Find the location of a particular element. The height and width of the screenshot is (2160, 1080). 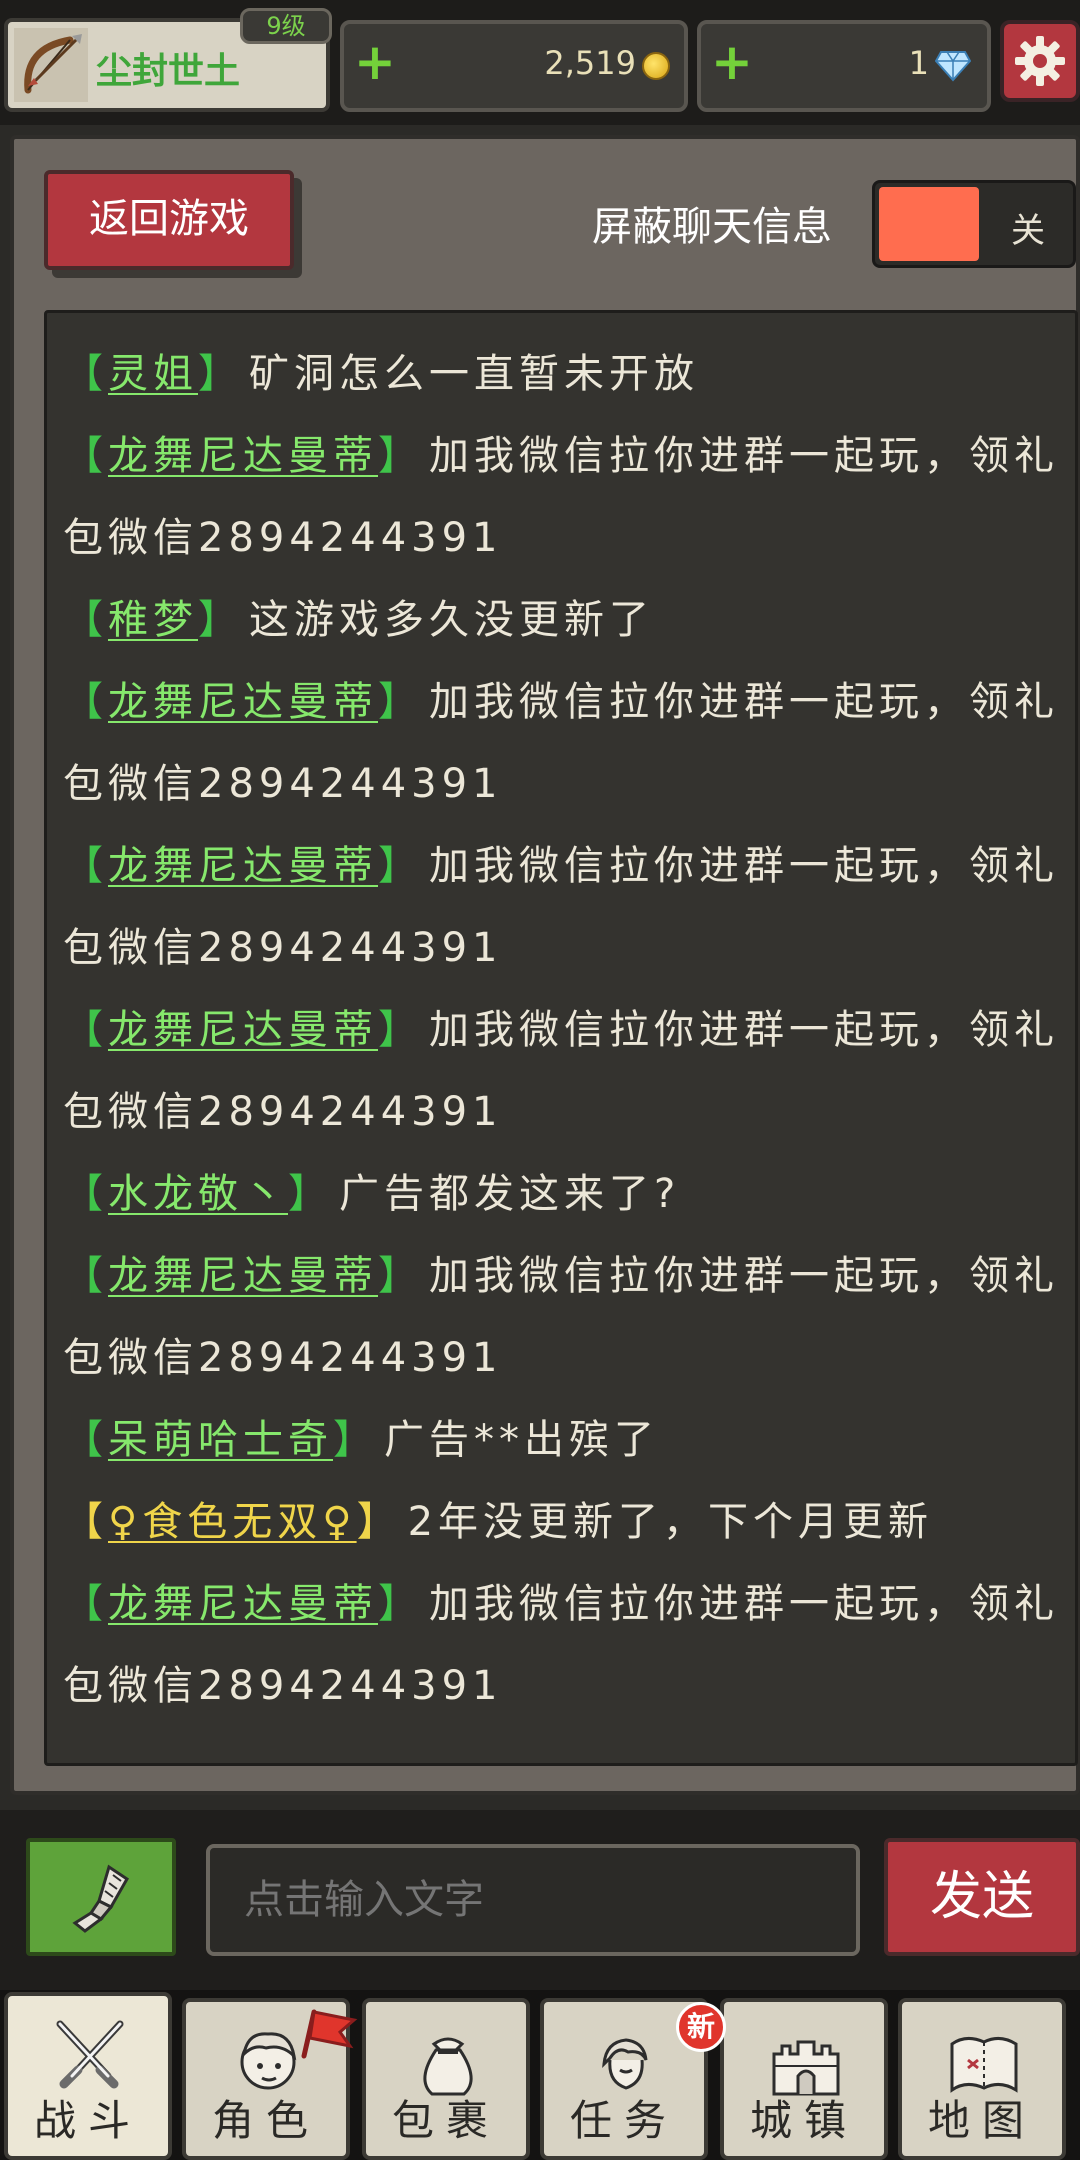

crossed-swords-icon is located at coordinates (90, 2054).